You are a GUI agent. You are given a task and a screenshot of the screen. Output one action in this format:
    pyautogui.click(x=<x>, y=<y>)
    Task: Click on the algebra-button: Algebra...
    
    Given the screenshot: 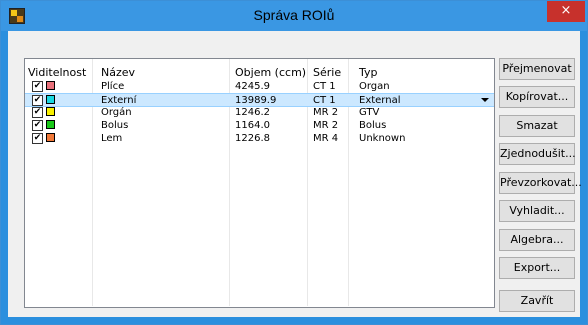 What is the action you would take?
    pyautogui.click(x=537, y=240)
    